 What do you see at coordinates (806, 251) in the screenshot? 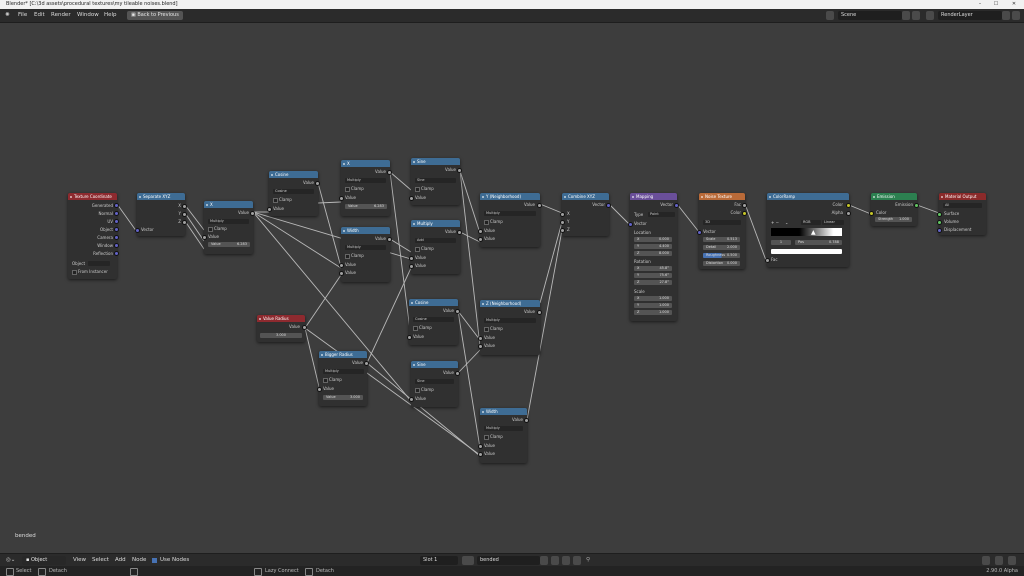
I see `stop-color-swatch` at bounding box center [806, 251].